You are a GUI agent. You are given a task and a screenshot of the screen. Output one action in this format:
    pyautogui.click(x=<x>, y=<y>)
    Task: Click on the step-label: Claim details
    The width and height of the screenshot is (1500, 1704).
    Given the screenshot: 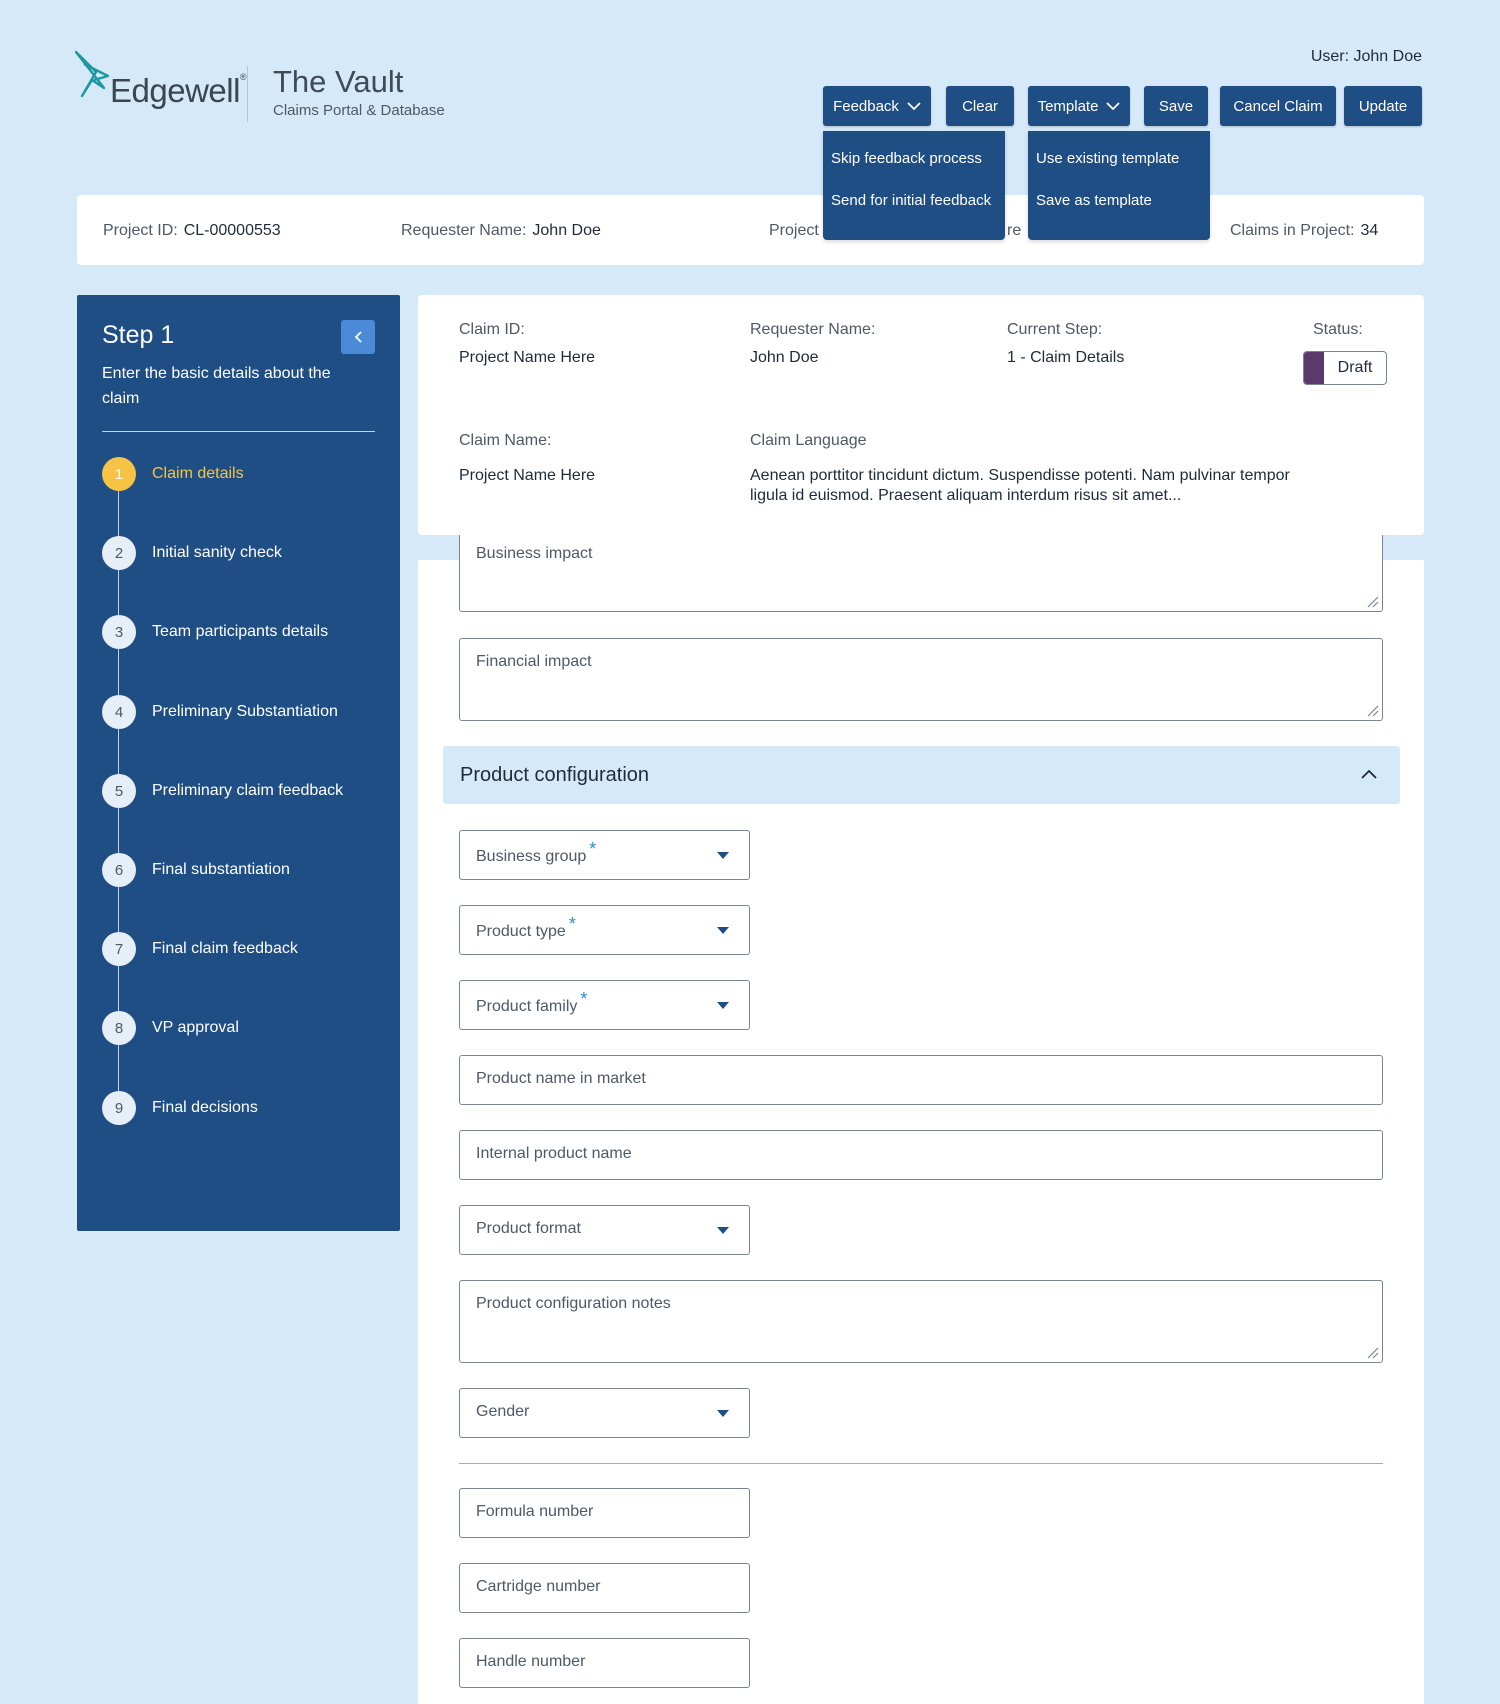 What is the action you would take?
    pyautogui.click(x=198, y=473)
    